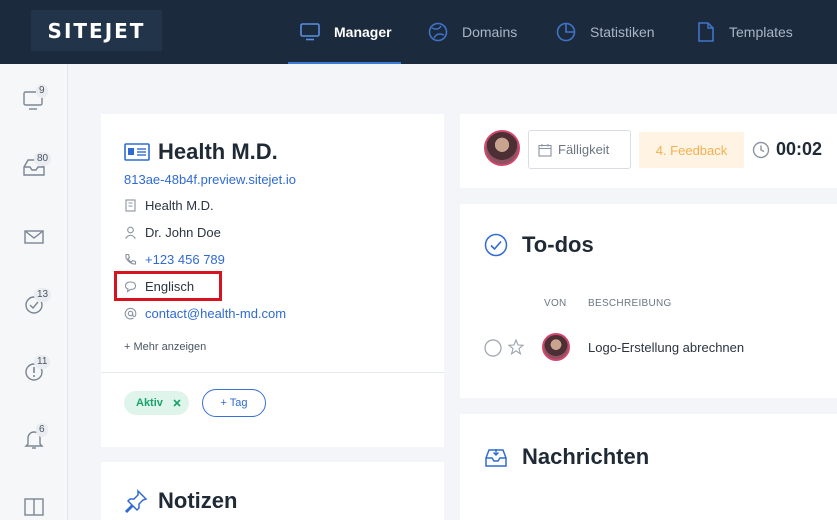 The width and height of the screenshot is (837, 520). I want to click on column-von: VON, so click(555, 303).